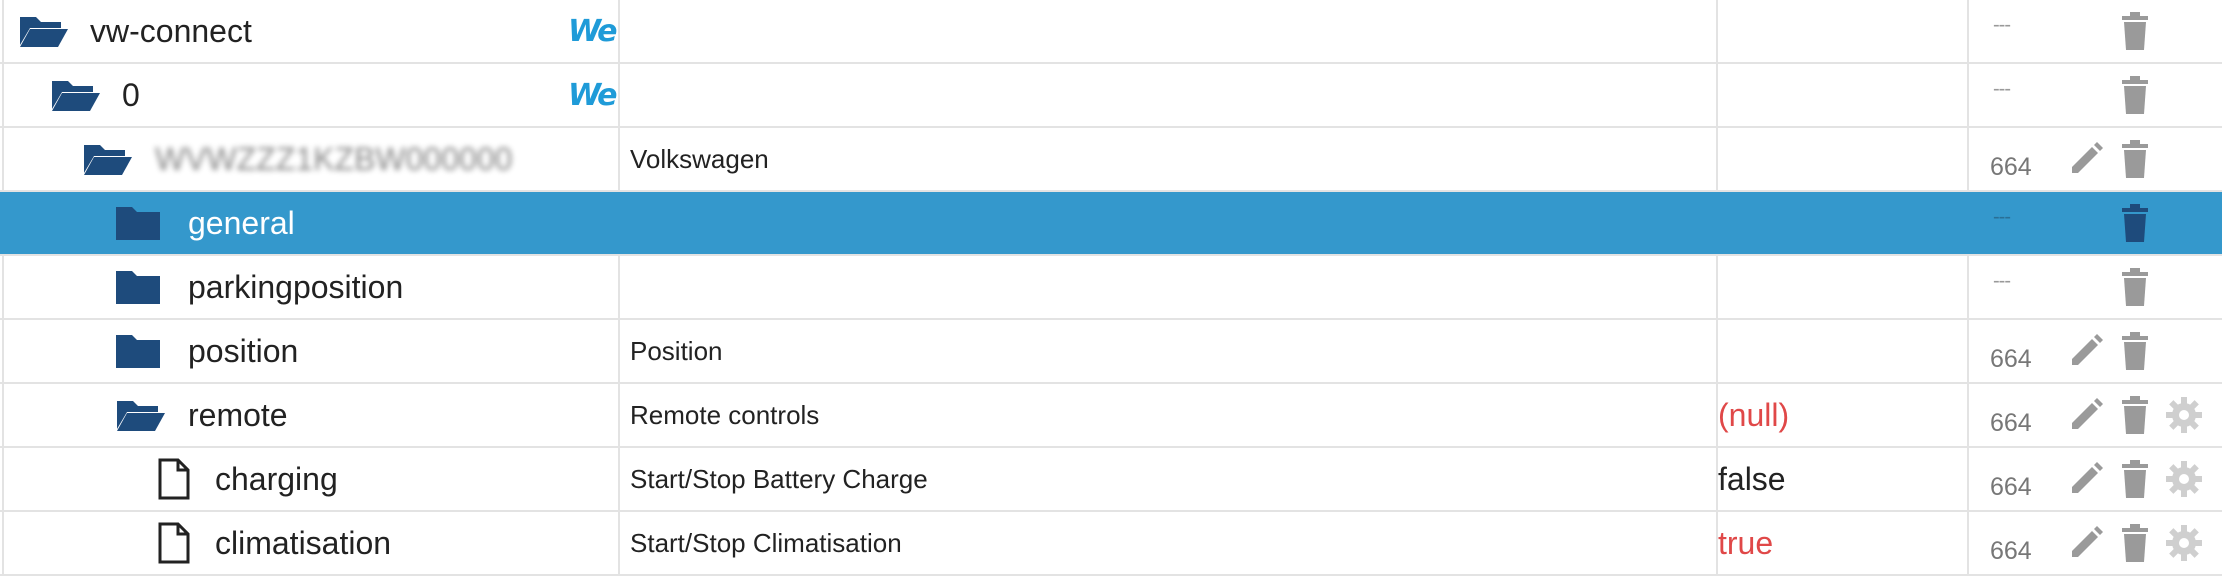  Describe the element at coordinates (131, 94) in the screenshot. I see `object-name: 0` at that location.